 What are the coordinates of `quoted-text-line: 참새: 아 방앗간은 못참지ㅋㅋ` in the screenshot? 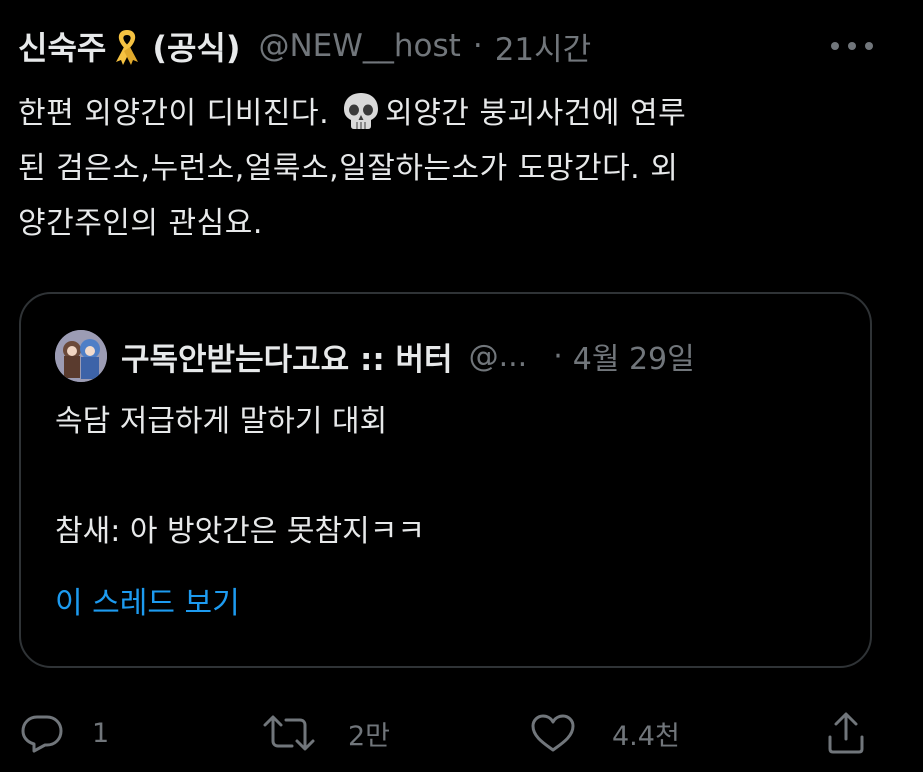 It's located at (240, 531).